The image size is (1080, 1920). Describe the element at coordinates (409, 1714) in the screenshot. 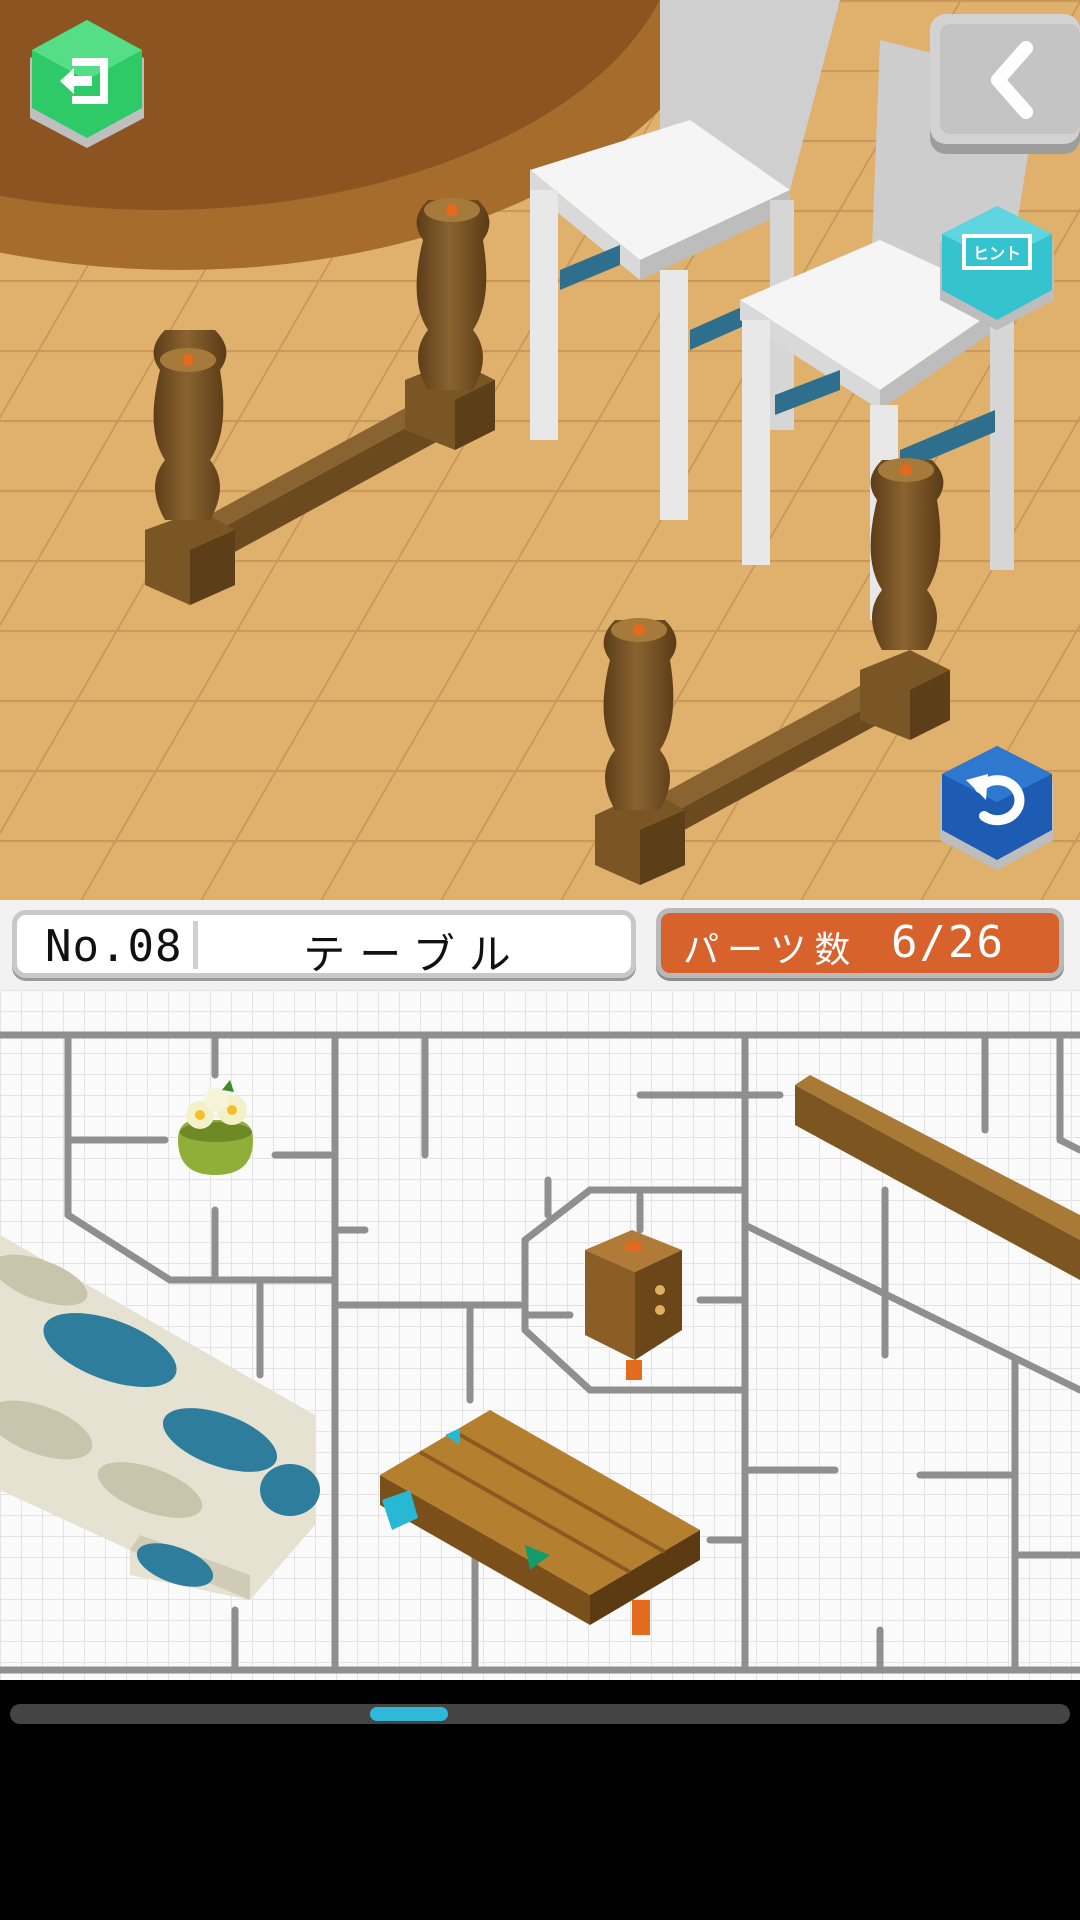

I see `maze-scrollbar-thumb` at that location.